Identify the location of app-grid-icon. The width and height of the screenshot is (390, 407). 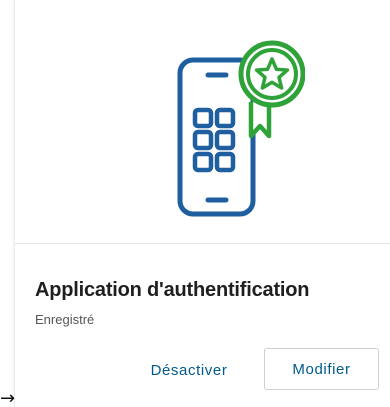
(214, 140).